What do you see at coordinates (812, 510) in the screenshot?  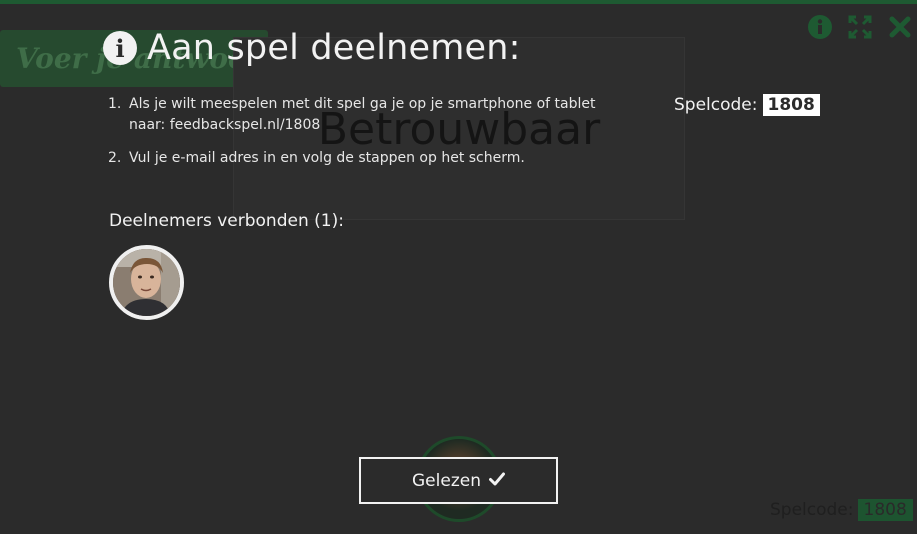 I see `background-spelcode-label: Spelcode:` at bounding box center [812, 510].